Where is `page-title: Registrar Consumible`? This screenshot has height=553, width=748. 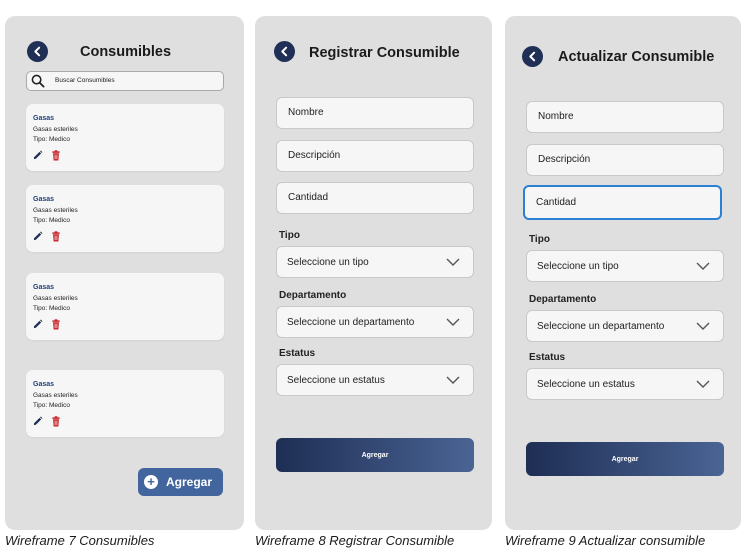 page-title: Registrar Consumible is located at coordinates (384, 53).